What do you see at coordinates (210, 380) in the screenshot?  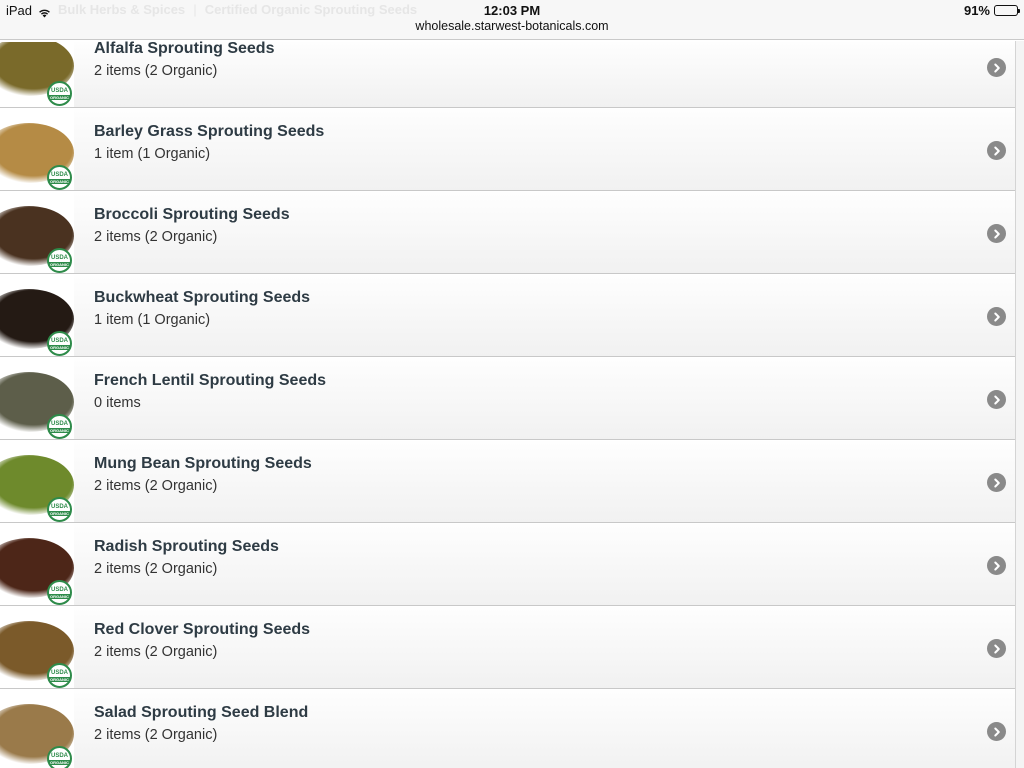 I see `item-title: French Lentil Sprouting Seeds` at bounding box center [210, 380].